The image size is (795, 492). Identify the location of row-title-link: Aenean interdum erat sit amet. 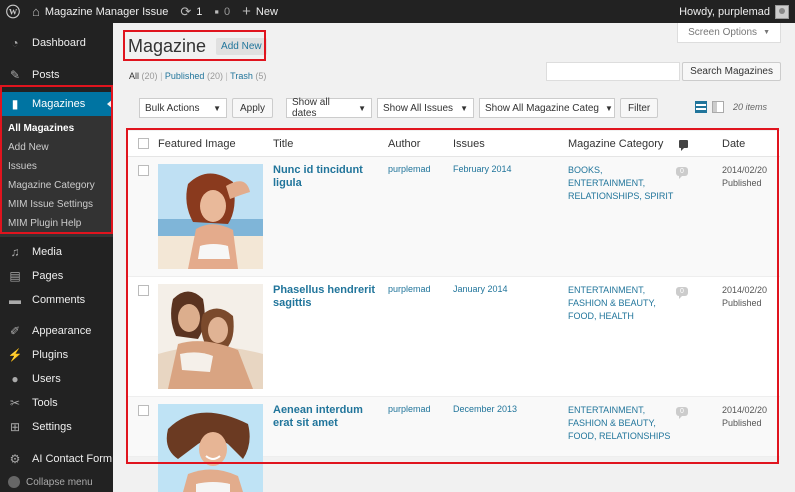
(330, 417).